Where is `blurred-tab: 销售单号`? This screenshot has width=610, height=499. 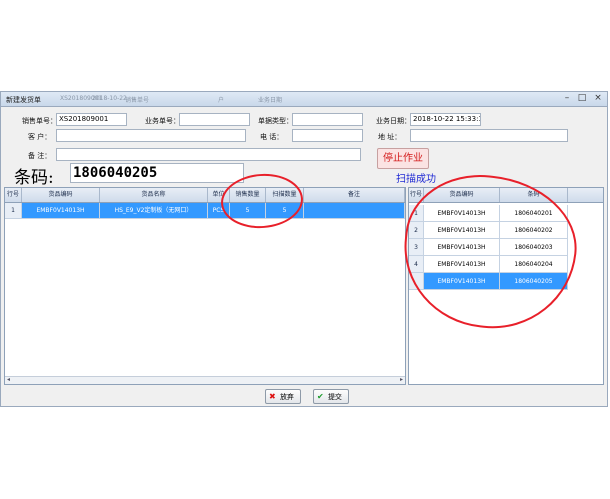
blurred-tab: 销售单号 is located at coordinates (137, 100).